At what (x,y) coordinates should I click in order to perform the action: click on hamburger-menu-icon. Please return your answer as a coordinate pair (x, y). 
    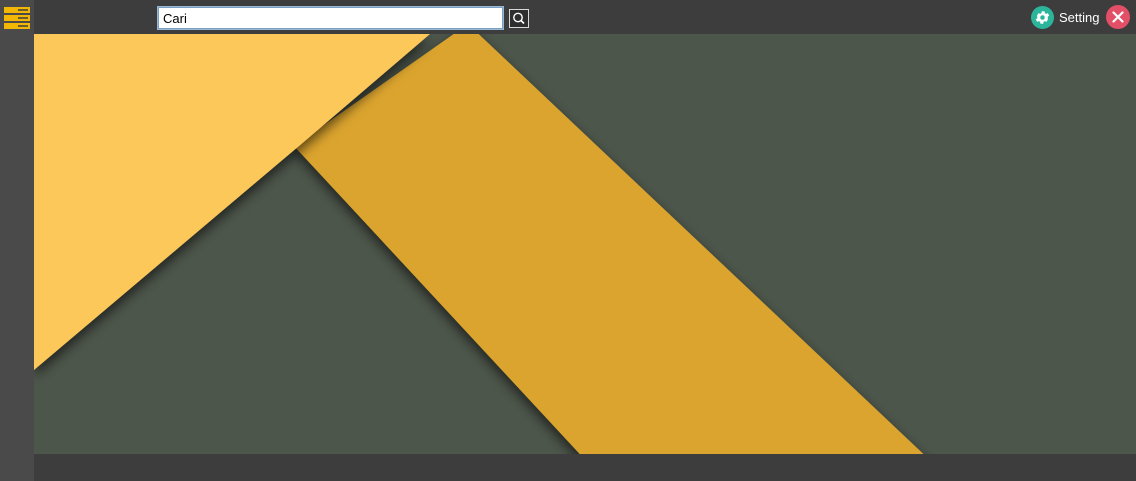
    Looking at the image, I should click on (17, 18).